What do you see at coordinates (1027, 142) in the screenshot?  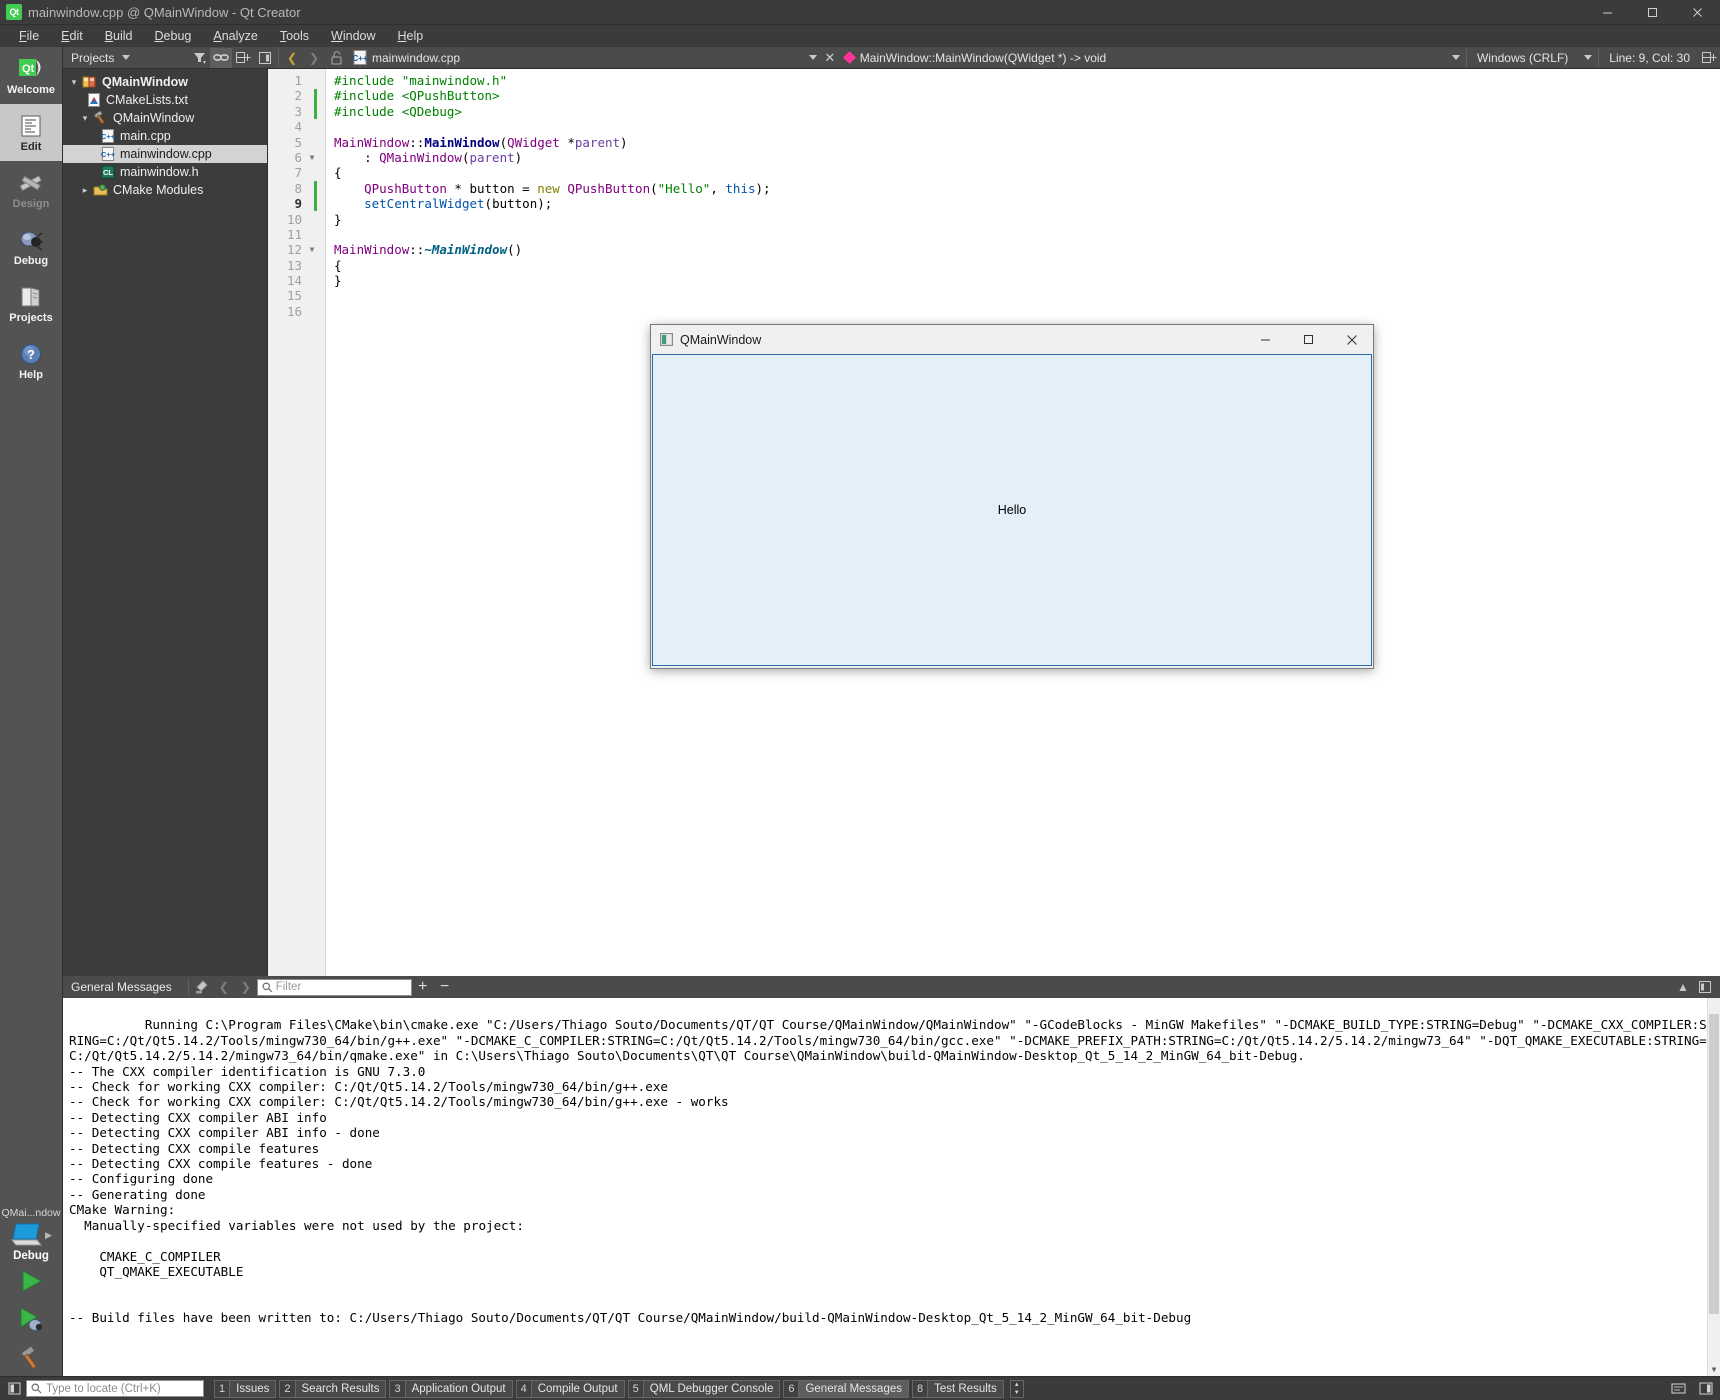 I see `code-line: MainWindow::MainWindow(QWidget *parent)` at bounding box center [1027, 142].